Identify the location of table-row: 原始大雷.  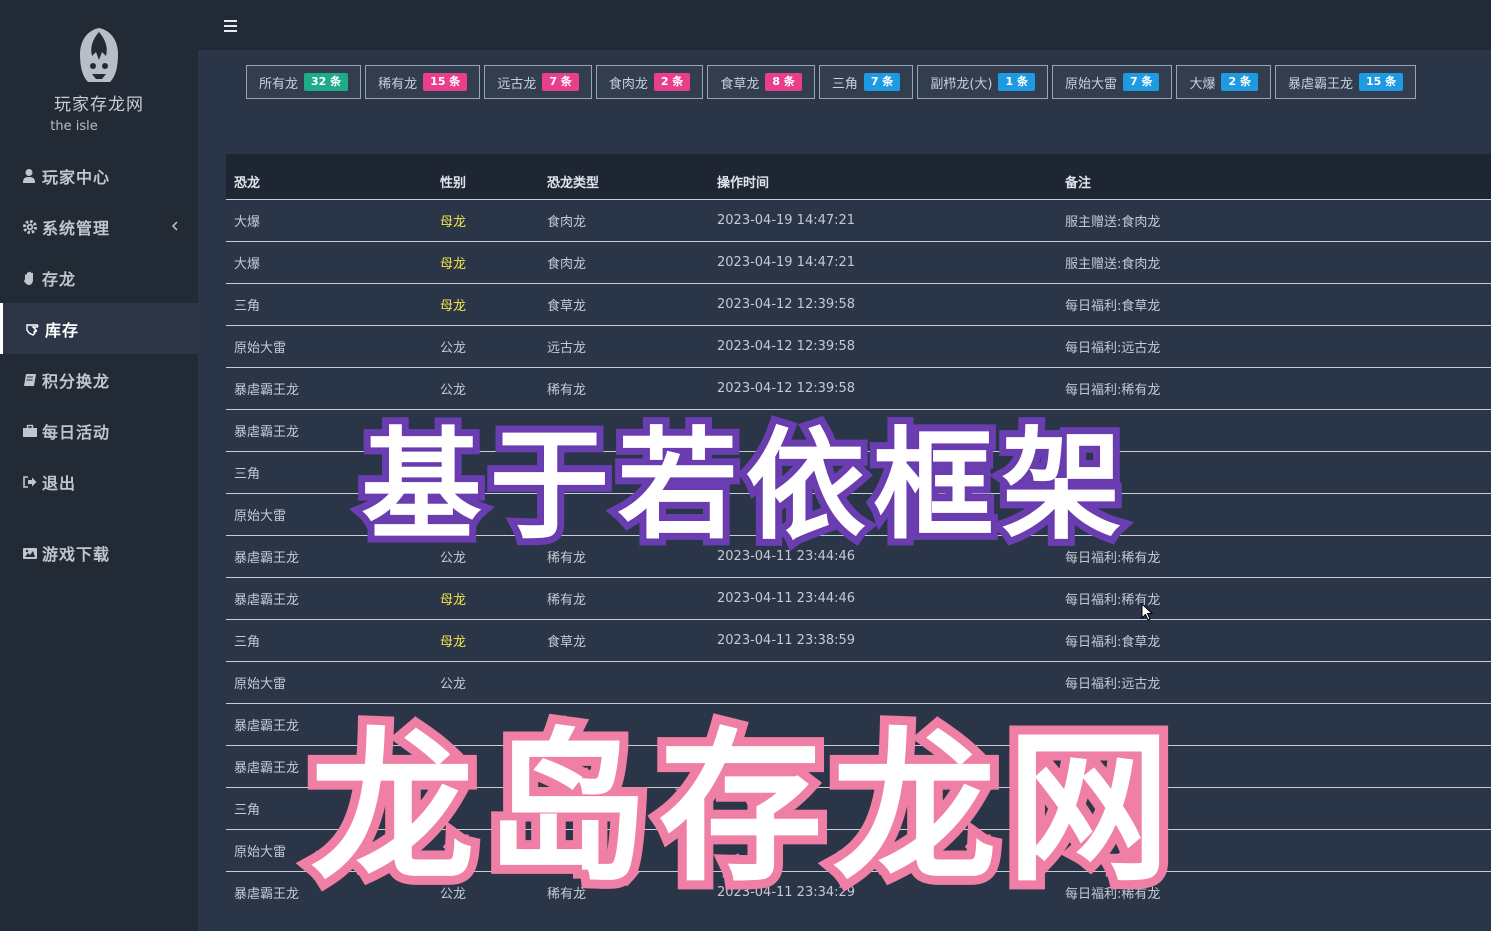
(858, 514).